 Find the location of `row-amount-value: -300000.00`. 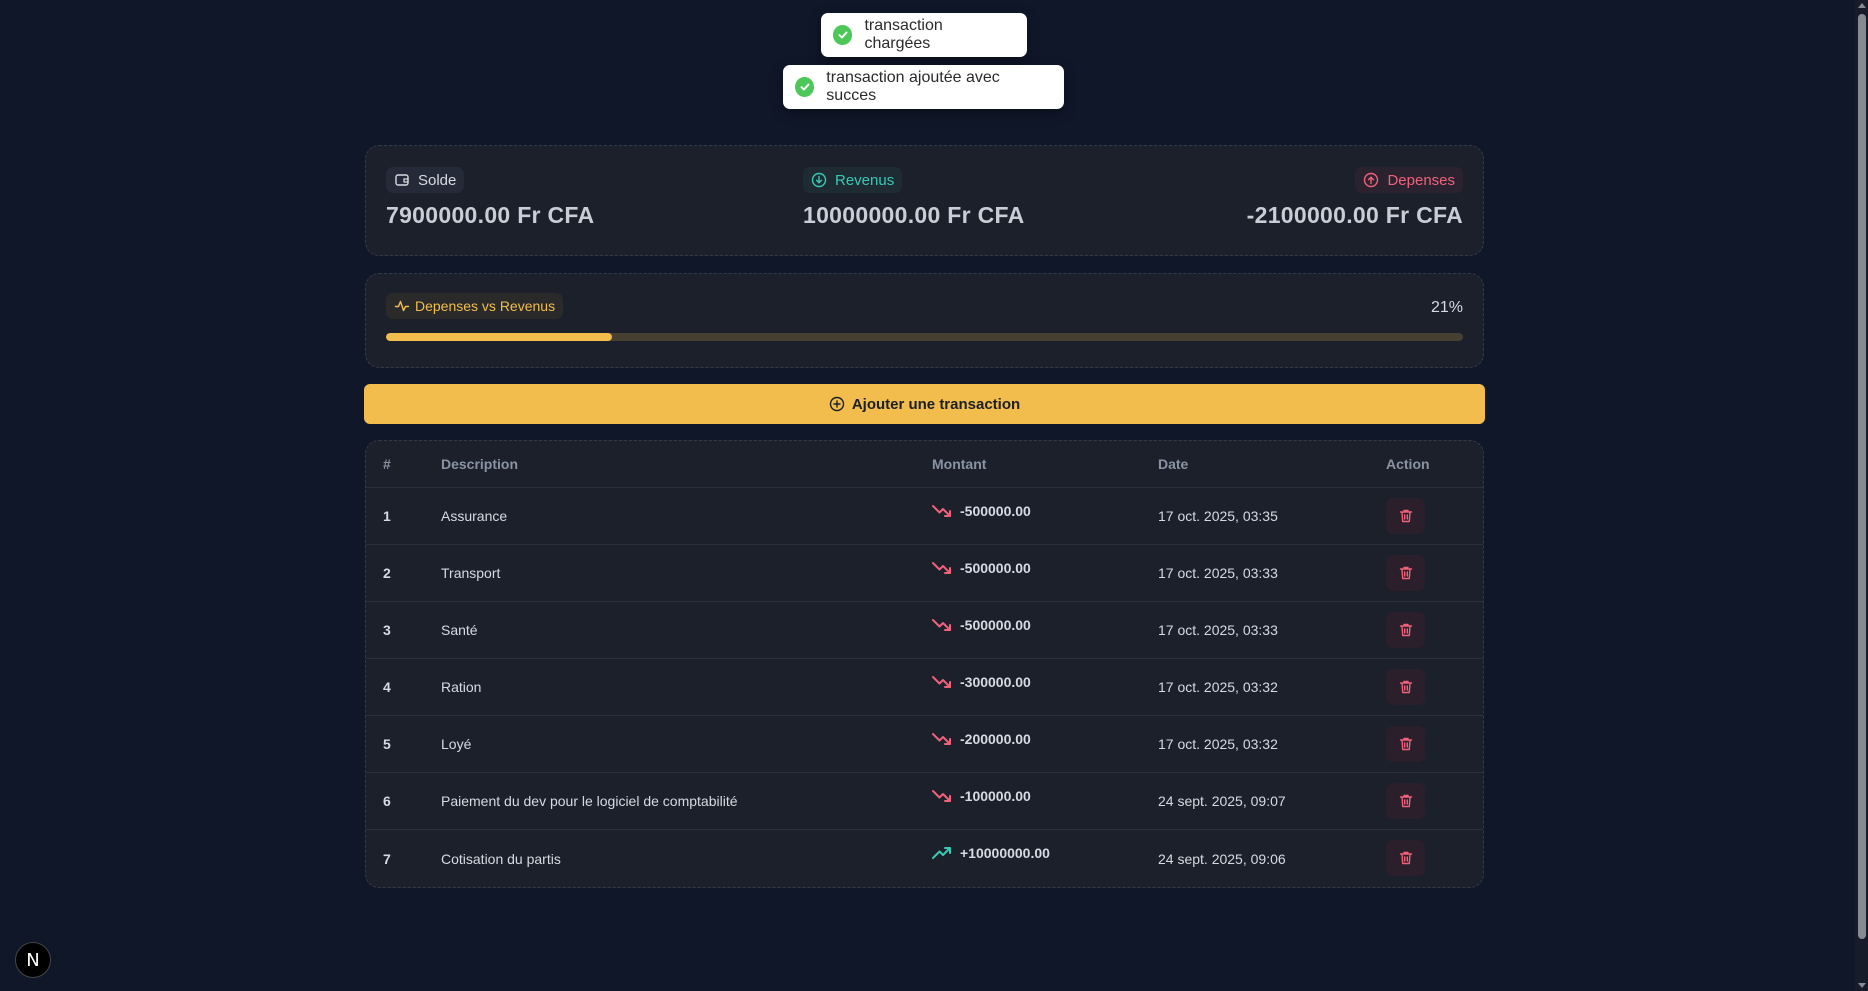

row-amount-value: -300000.00 is located at coordinates (995, 682).